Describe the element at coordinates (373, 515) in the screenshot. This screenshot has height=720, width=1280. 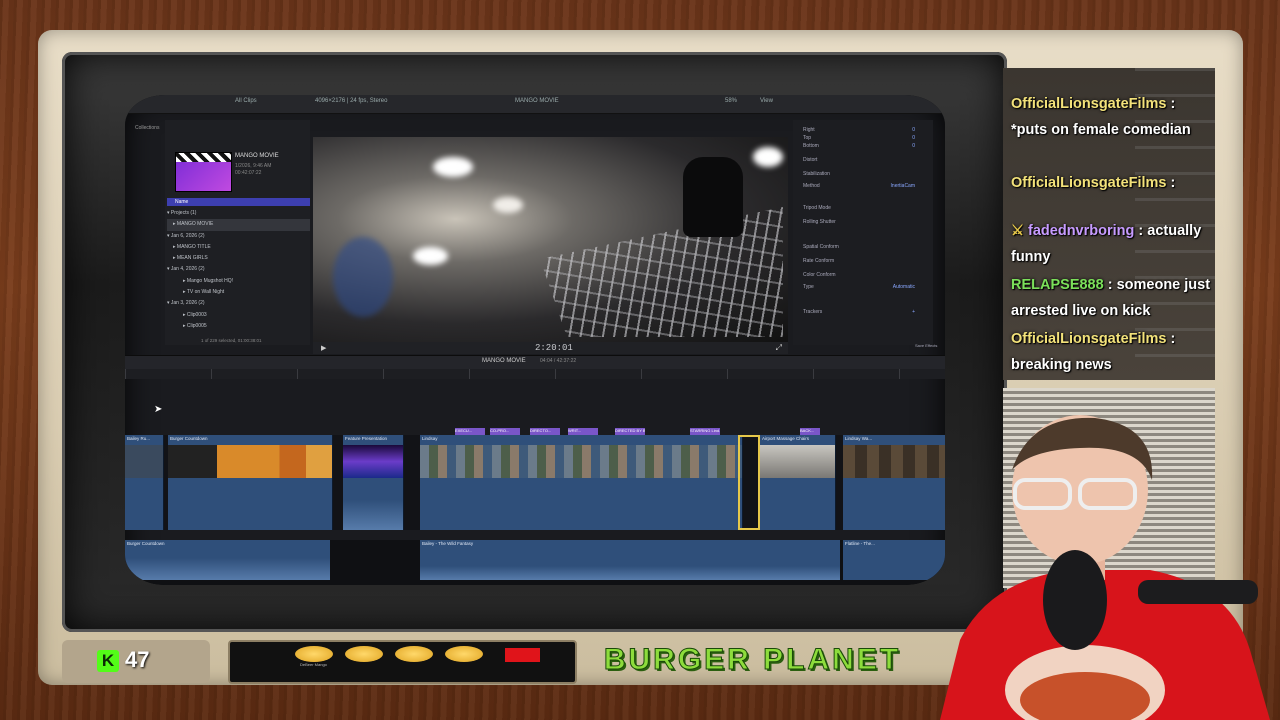
I see `clip-waveform` at that location.